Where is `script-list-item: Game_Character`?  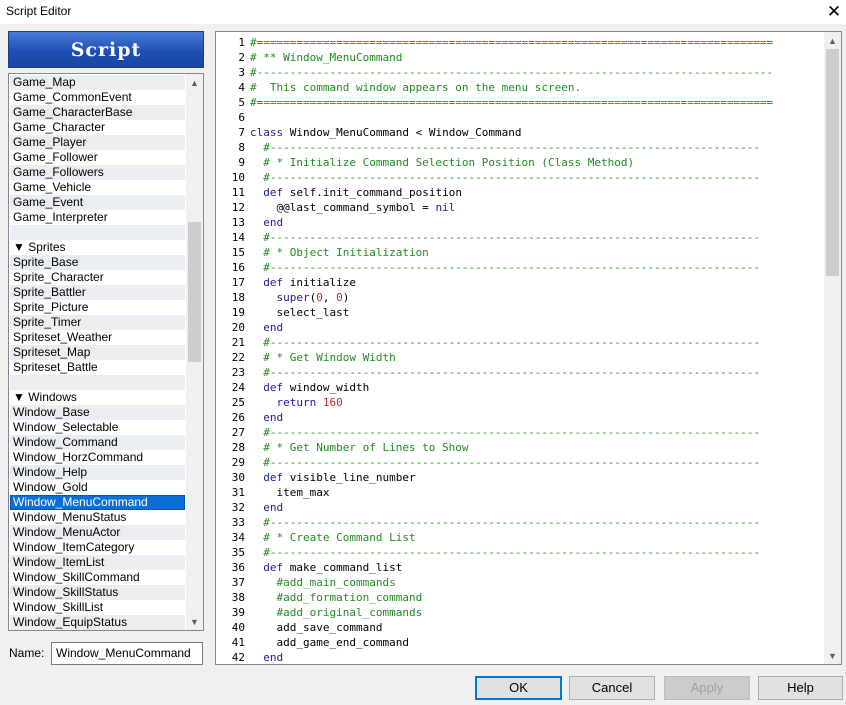
script-list-item: Game_Character is located at coordinates (97, 127).